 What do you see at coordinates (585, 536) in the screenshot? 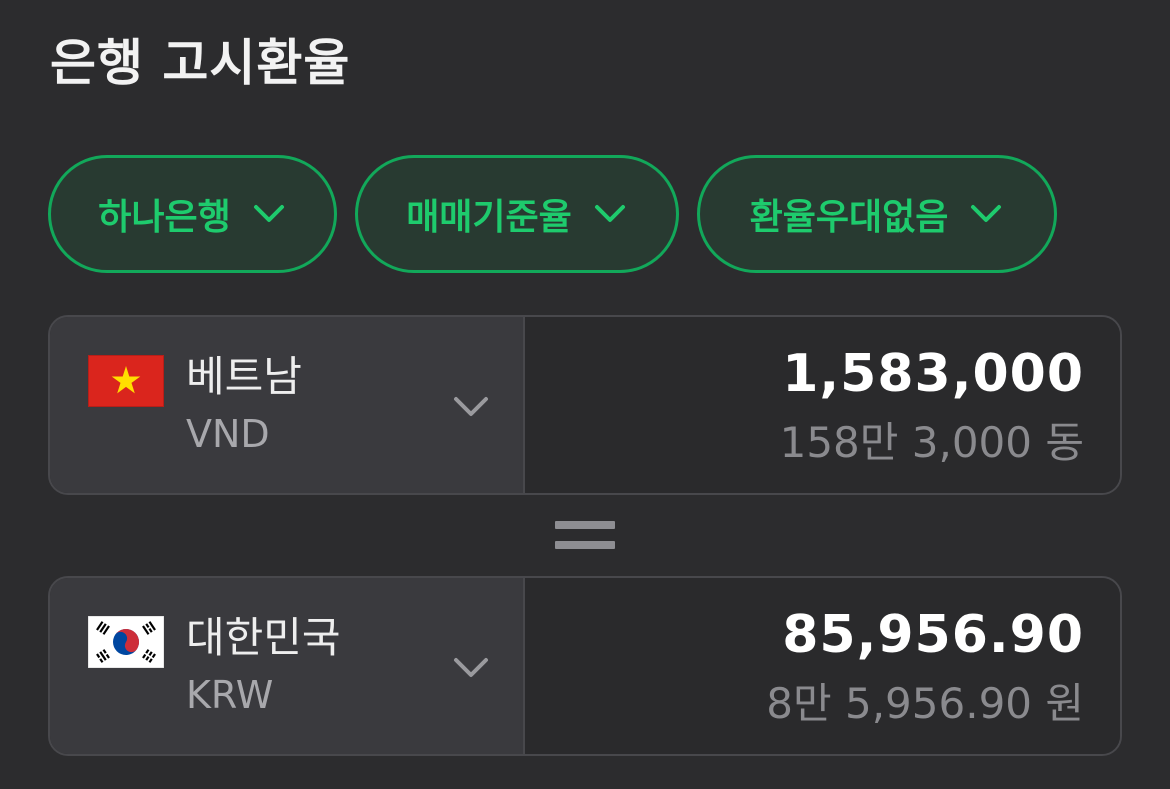
I see `equals-icon` at bounding box center [585, 536].